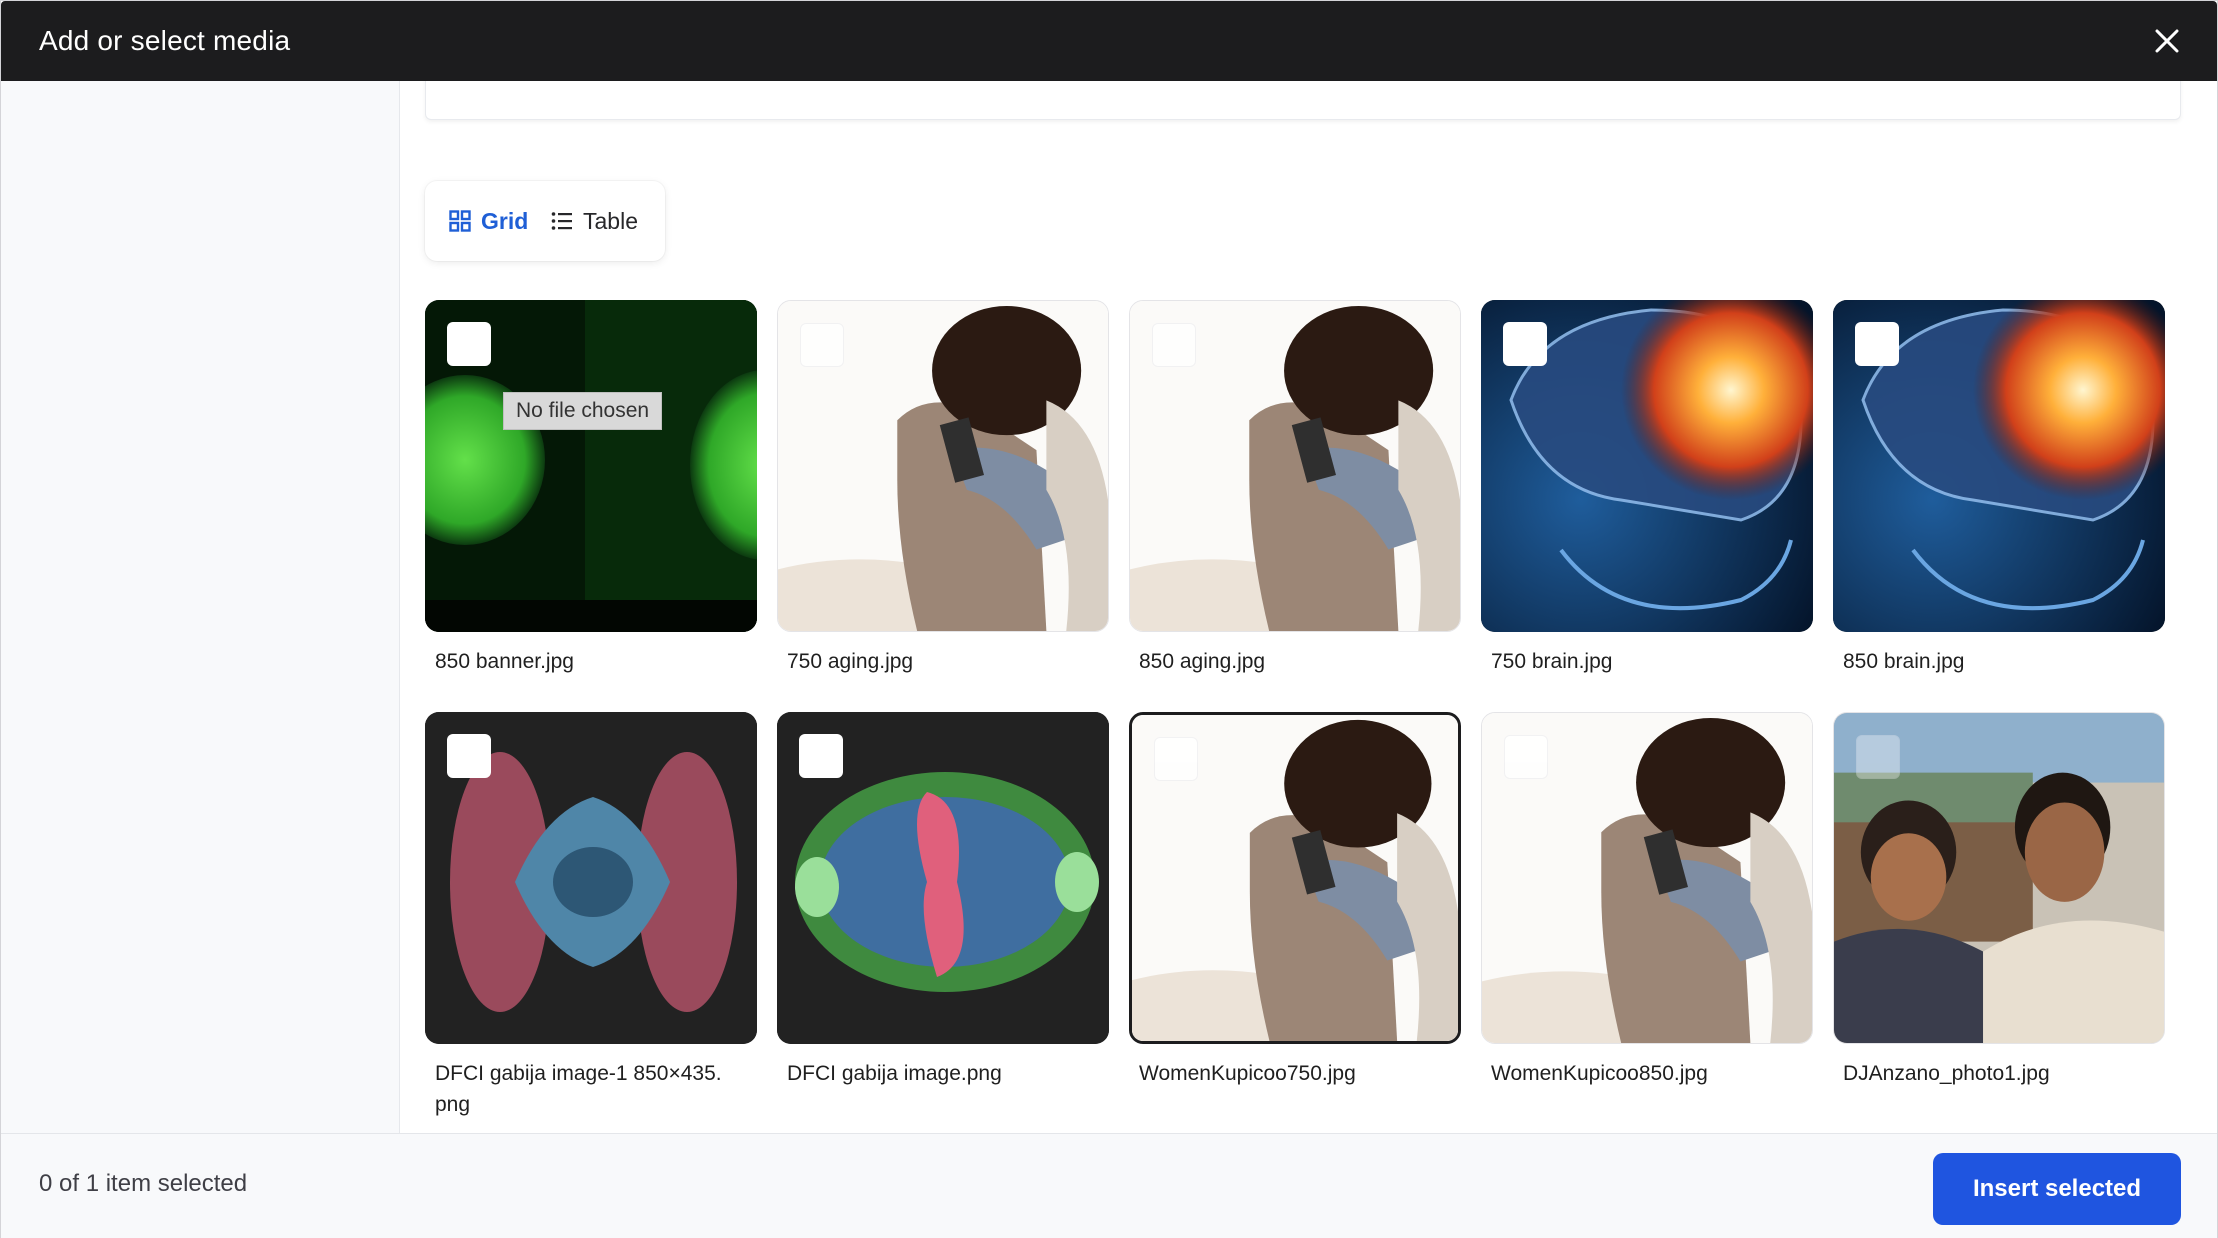 The width and height of the screenshot is (2218, 1238). I want to click on media-card: WomenKupicoo850.jpg, so click(1647, 900).